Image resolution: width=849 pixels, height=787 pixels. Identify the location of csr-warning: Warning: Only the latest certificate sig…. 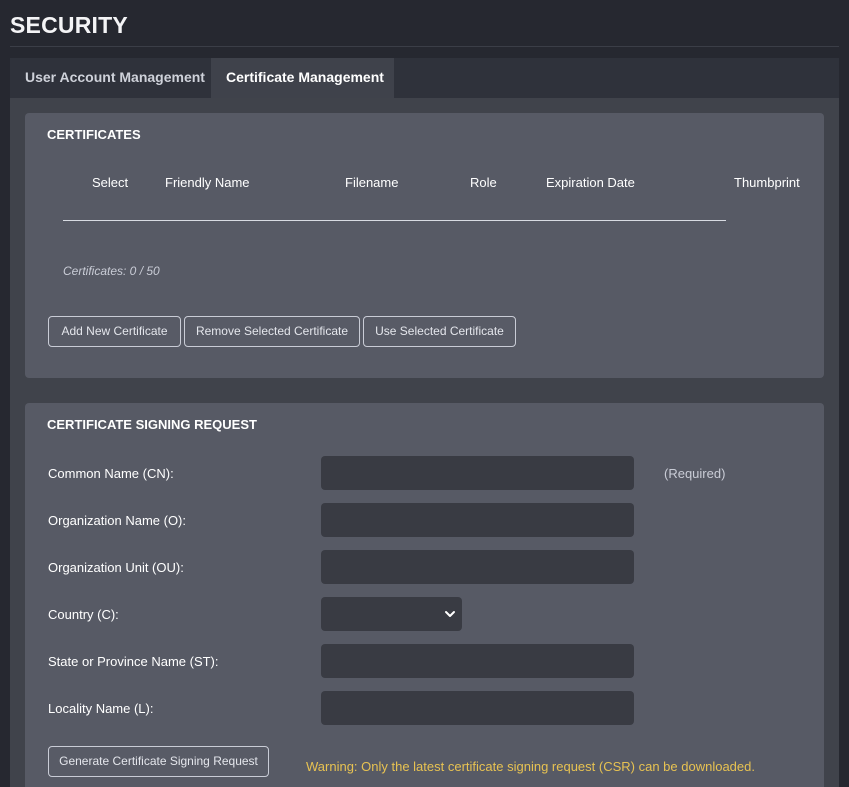
(530, 766).